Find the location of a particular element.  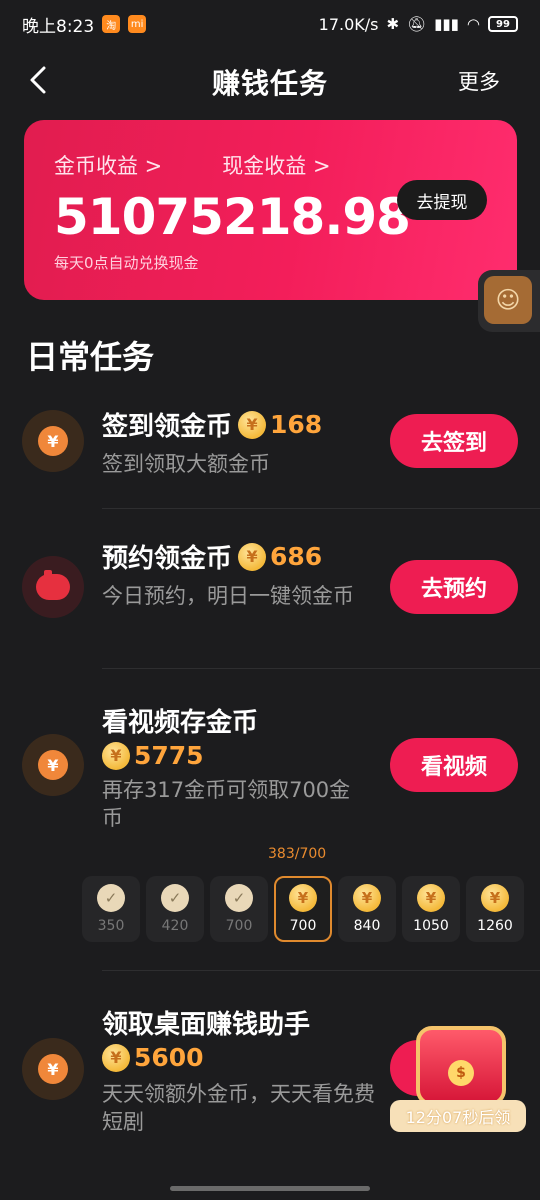

step-value: 1050 is located at coordinates (431, 926).